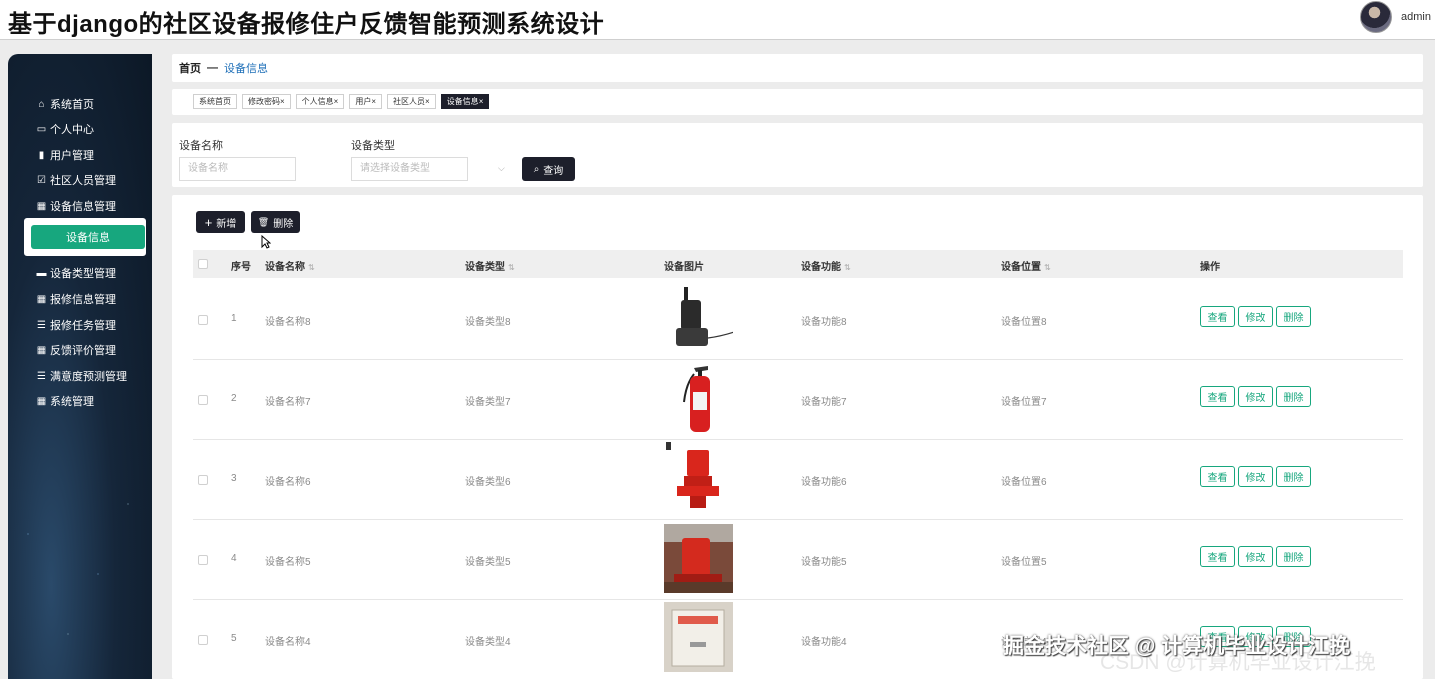 The height and width of the screenshot is (679, 1435). Describe the element at coordinates (366, 101) in the screenshot. I see `tab-3: 用户×` at that location.